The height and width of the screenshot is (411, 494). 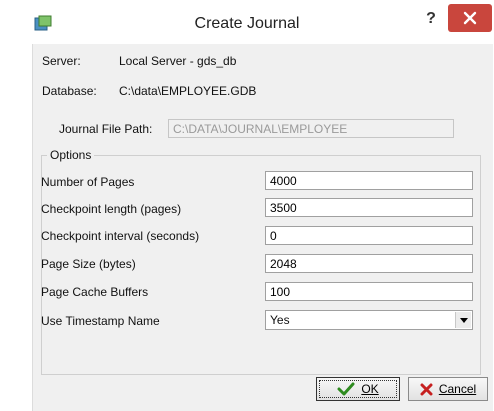 I want to click on journal-path-input, so click(x=311, y=128).